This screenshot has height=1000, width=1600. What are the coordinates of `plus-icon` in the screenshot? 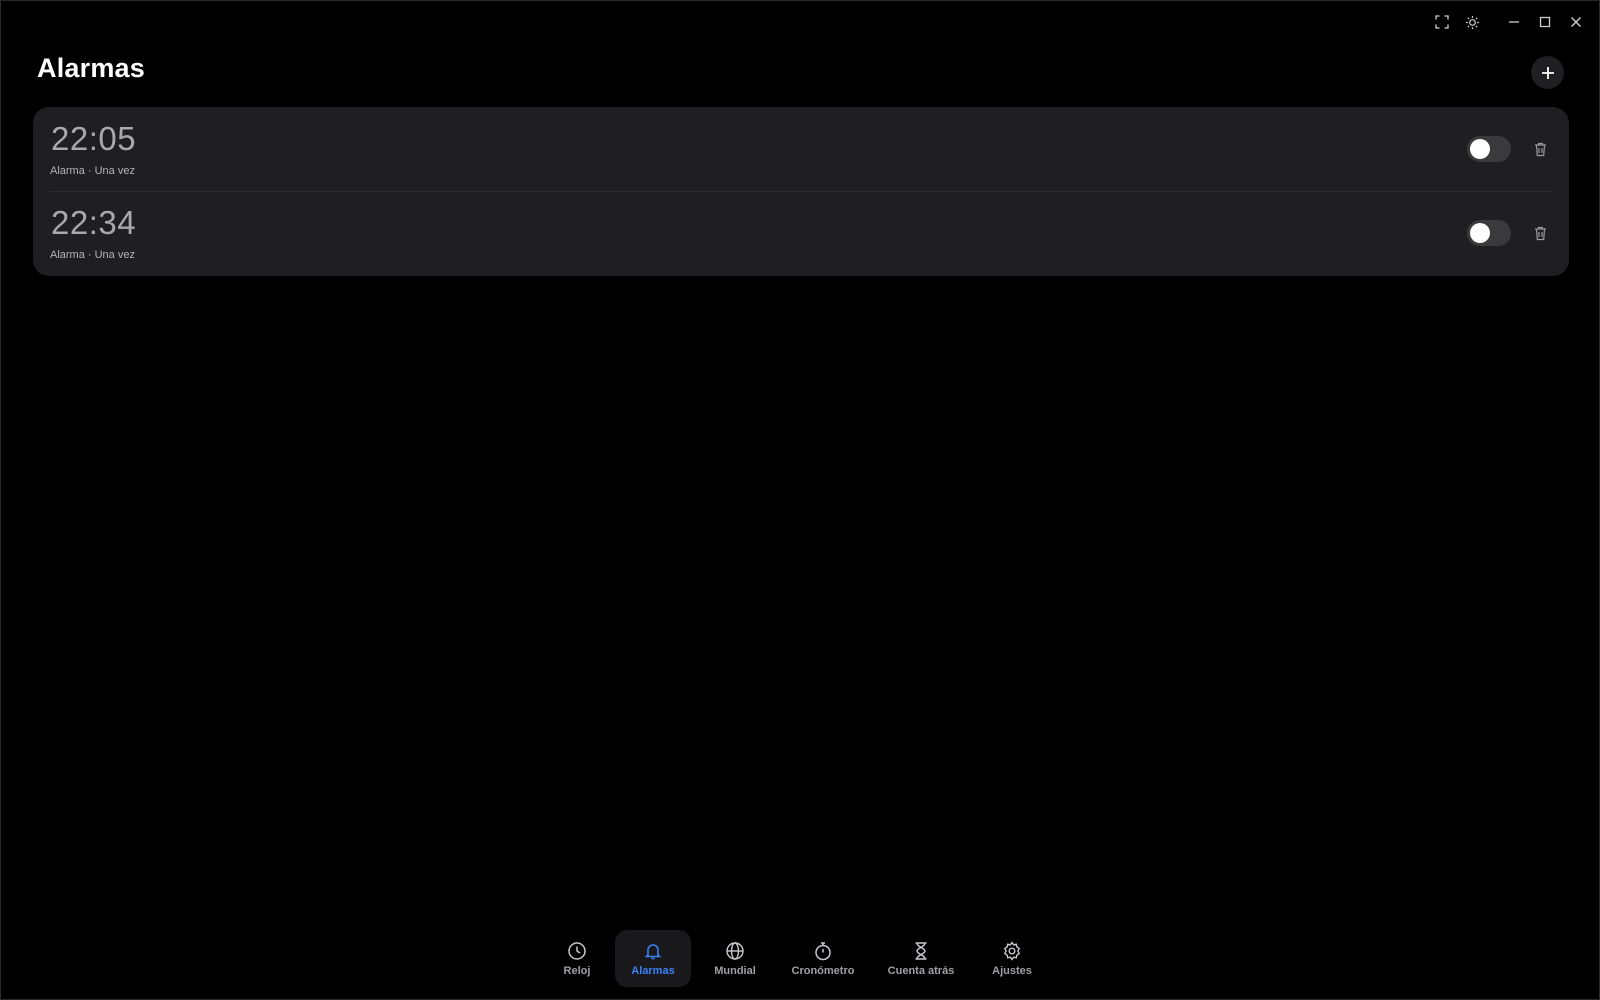 It's located at (1547, 72).